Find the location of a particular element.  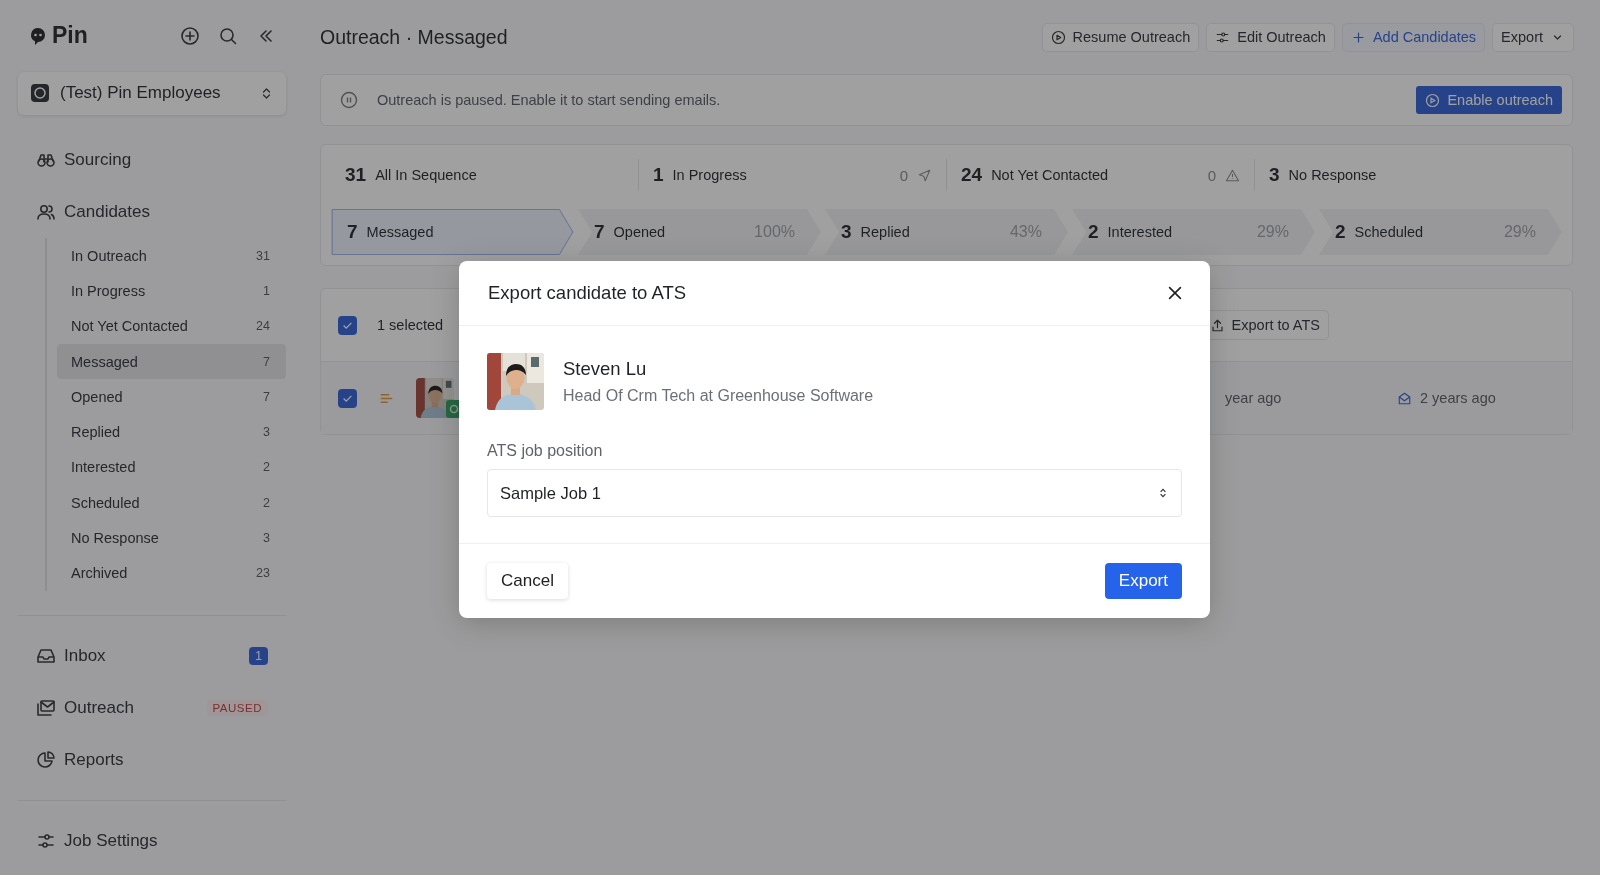

settings-icon is located at coordinates (46, 841).